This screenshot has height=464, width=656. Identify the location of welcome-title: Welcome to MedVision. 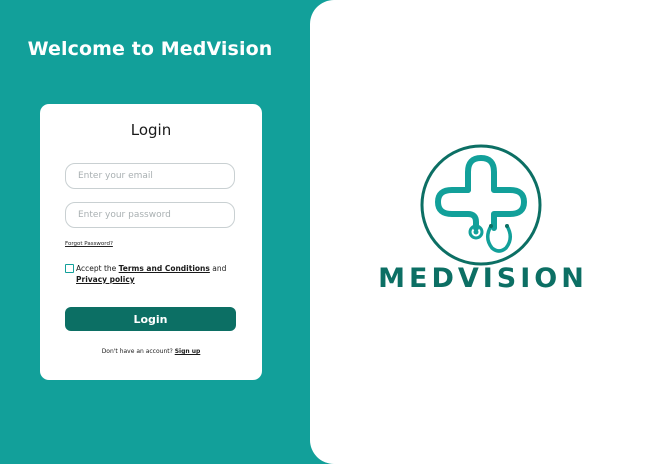
(150, 49).